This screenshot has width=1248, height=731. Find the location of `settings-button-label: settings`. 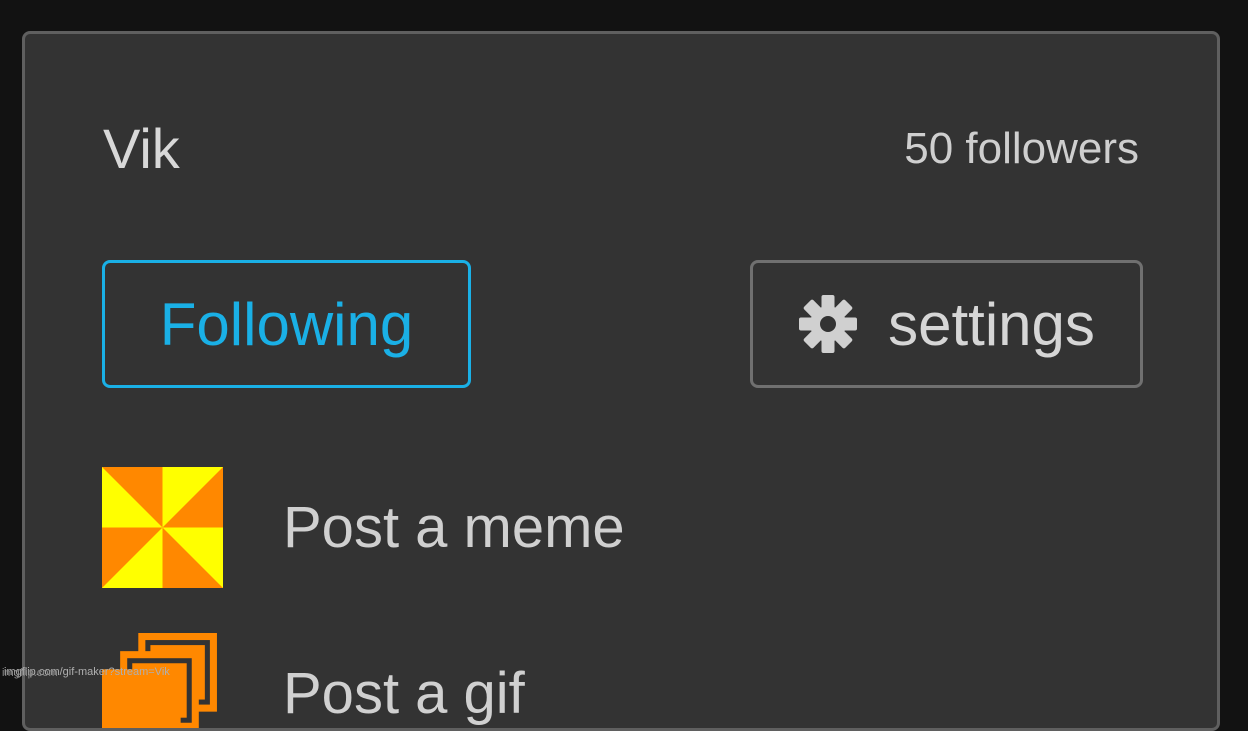

settings-button-label: settings is located at coordinates (991, 324).